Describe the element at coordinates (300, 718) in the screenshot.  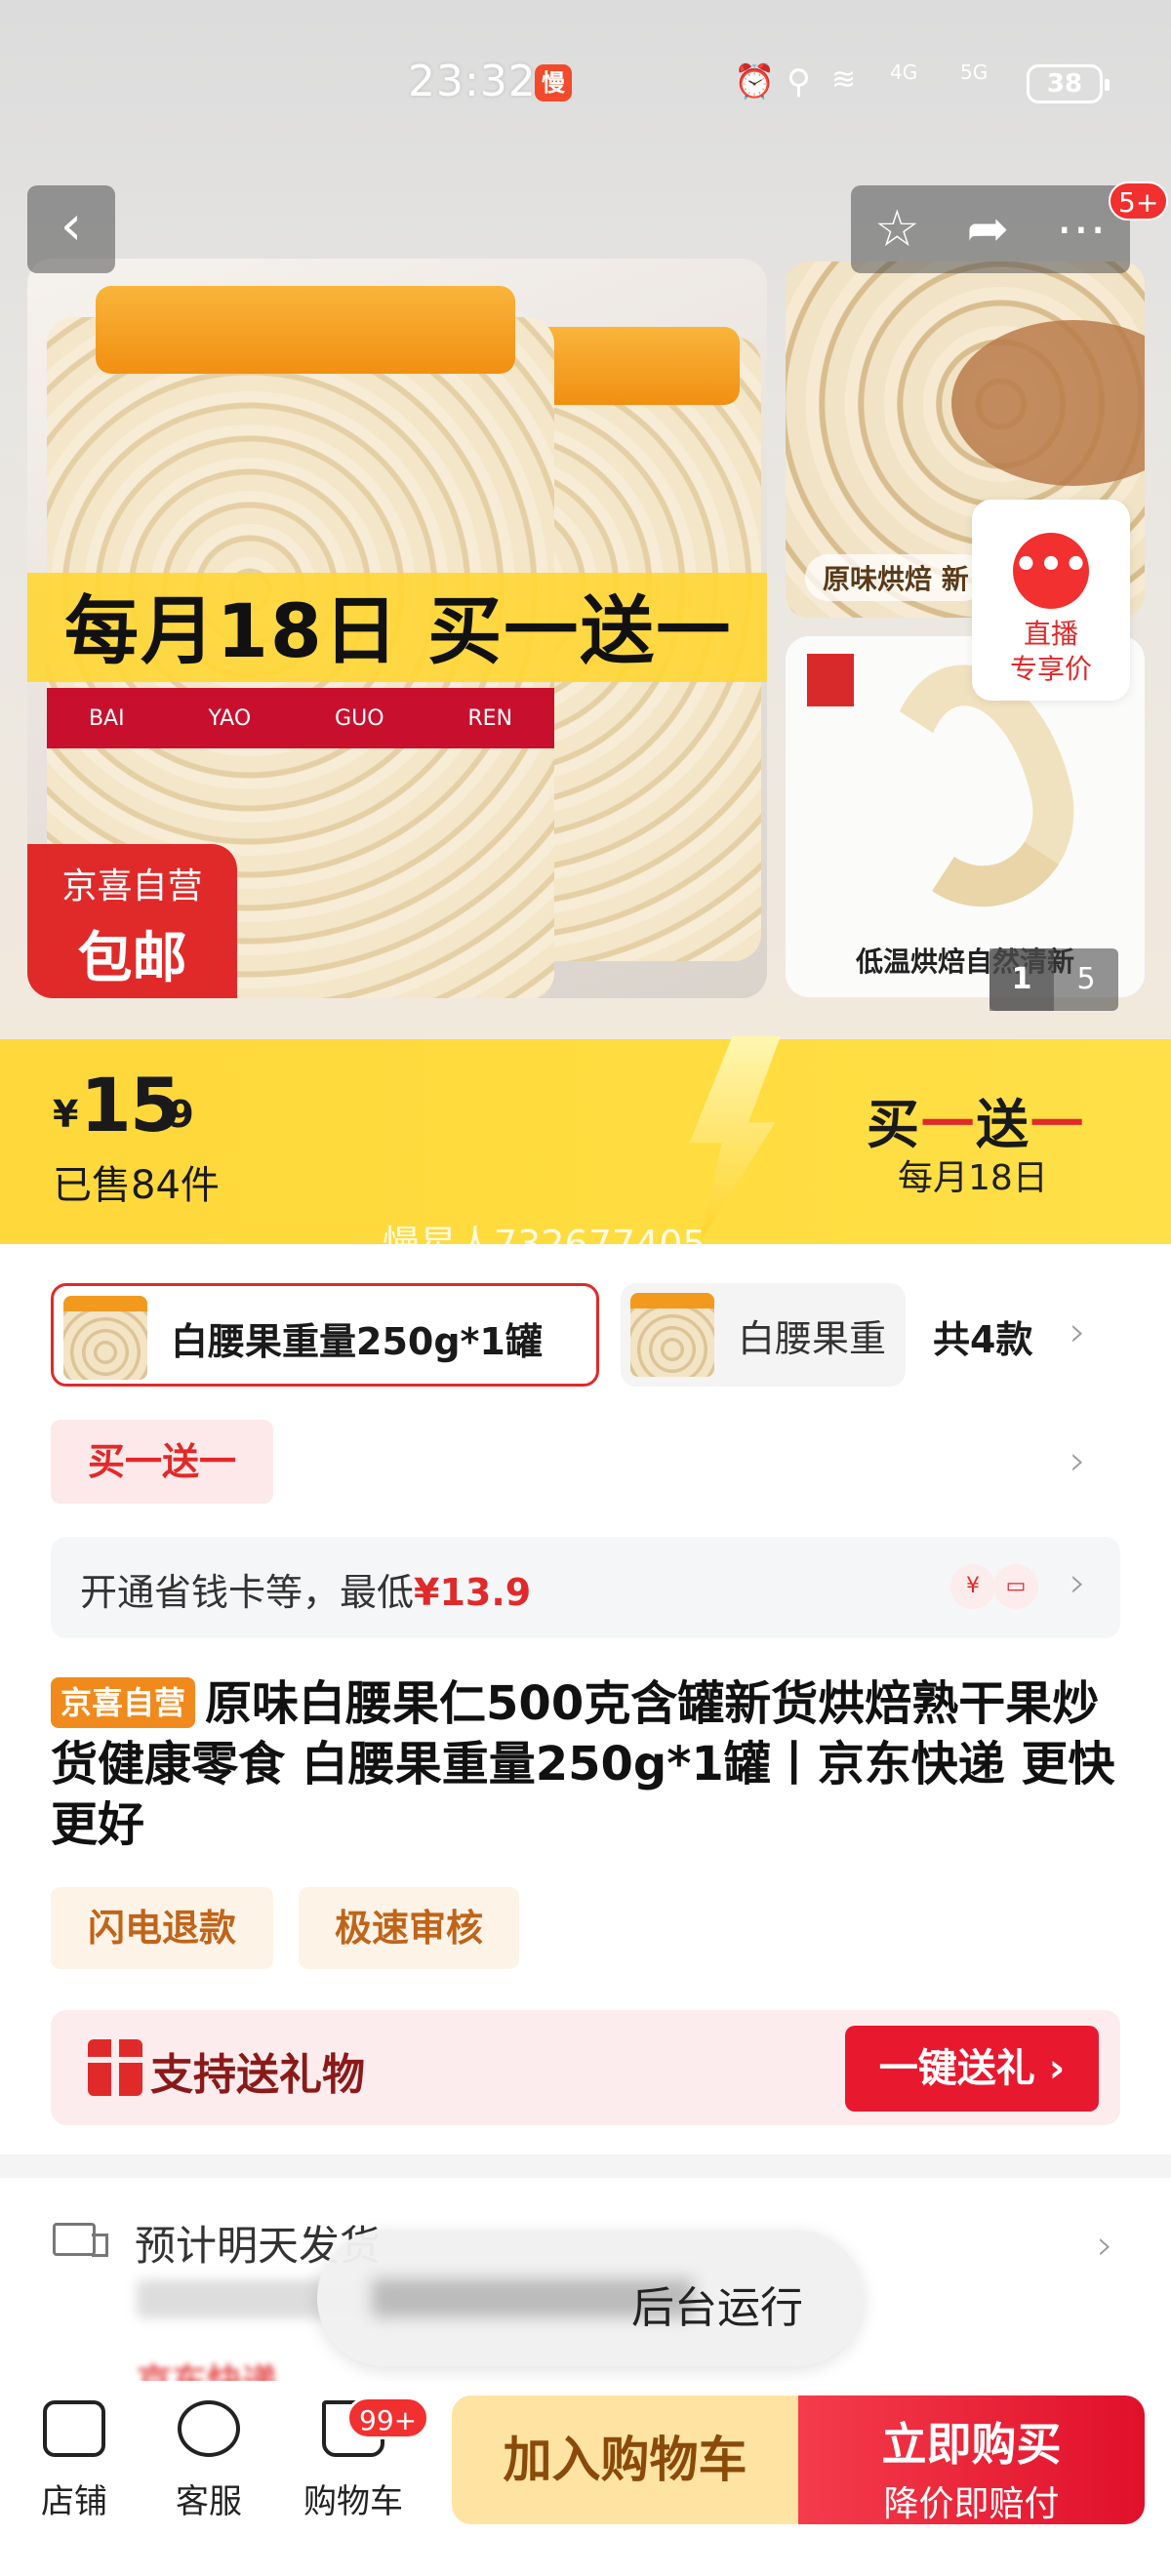
I see `pinyin-strip: BAI YAO GUO REN` at that location.